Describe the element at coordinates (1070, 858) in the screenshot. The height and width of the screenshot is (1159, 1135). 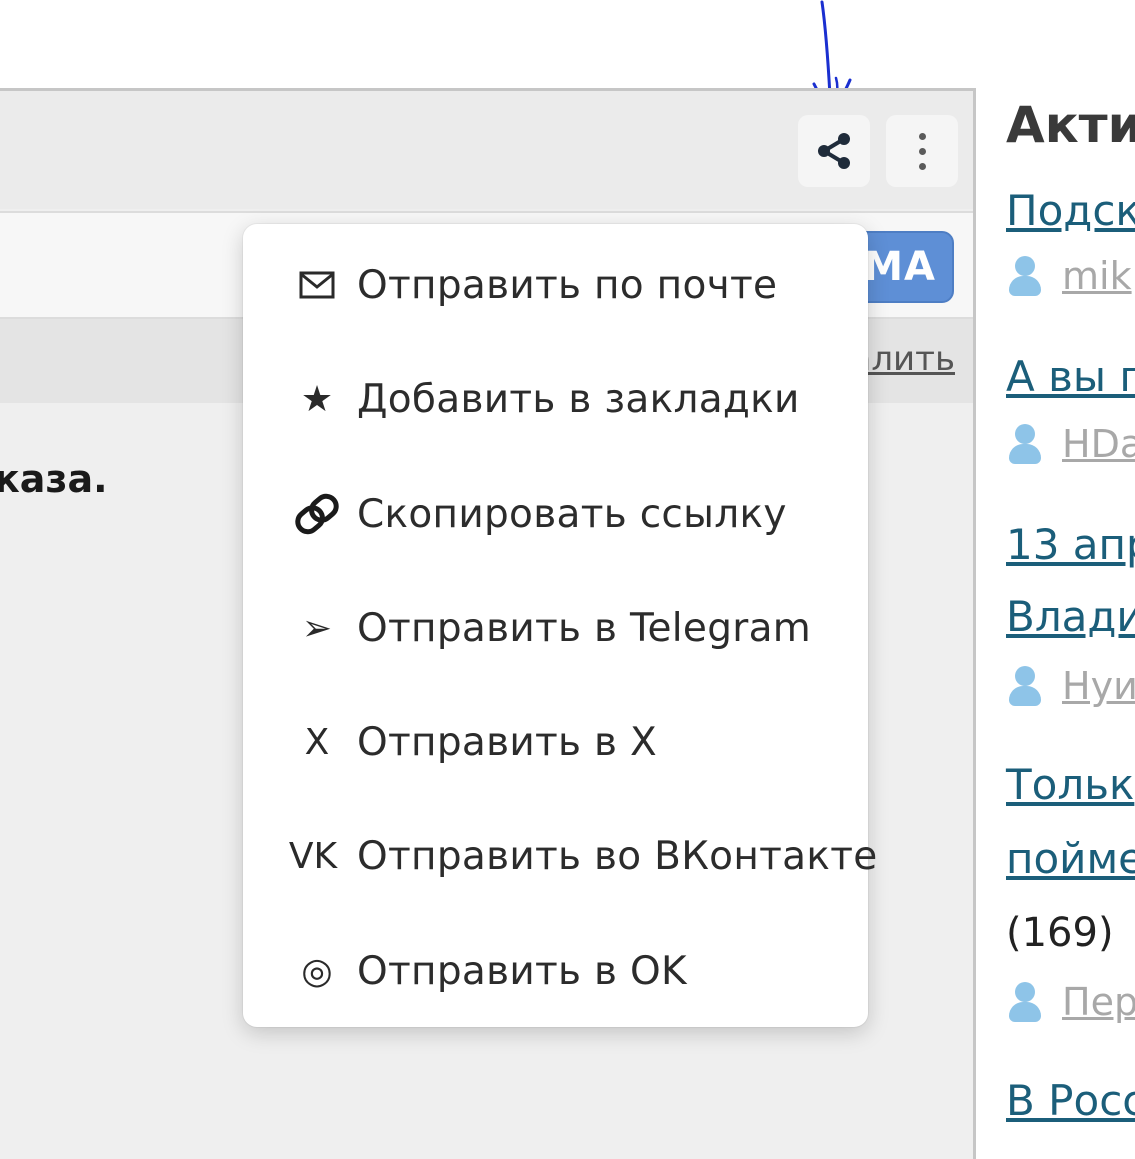
I see `sidebar-link-continued: пойме` at that location.